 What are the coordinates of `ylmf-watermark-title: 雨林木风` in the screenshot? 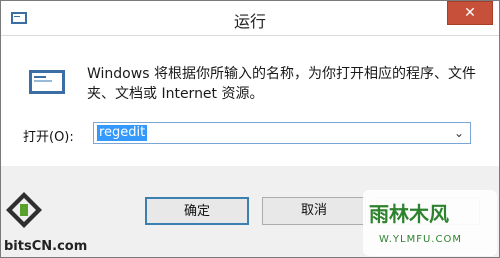 It's located at (409, 214).